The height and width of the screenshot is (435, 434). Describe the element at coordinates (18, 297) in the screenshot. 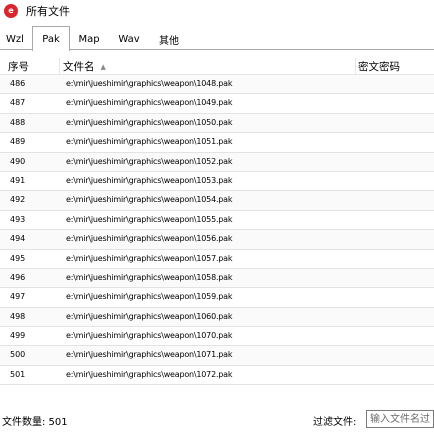

I see `row-index: 497` at that location.